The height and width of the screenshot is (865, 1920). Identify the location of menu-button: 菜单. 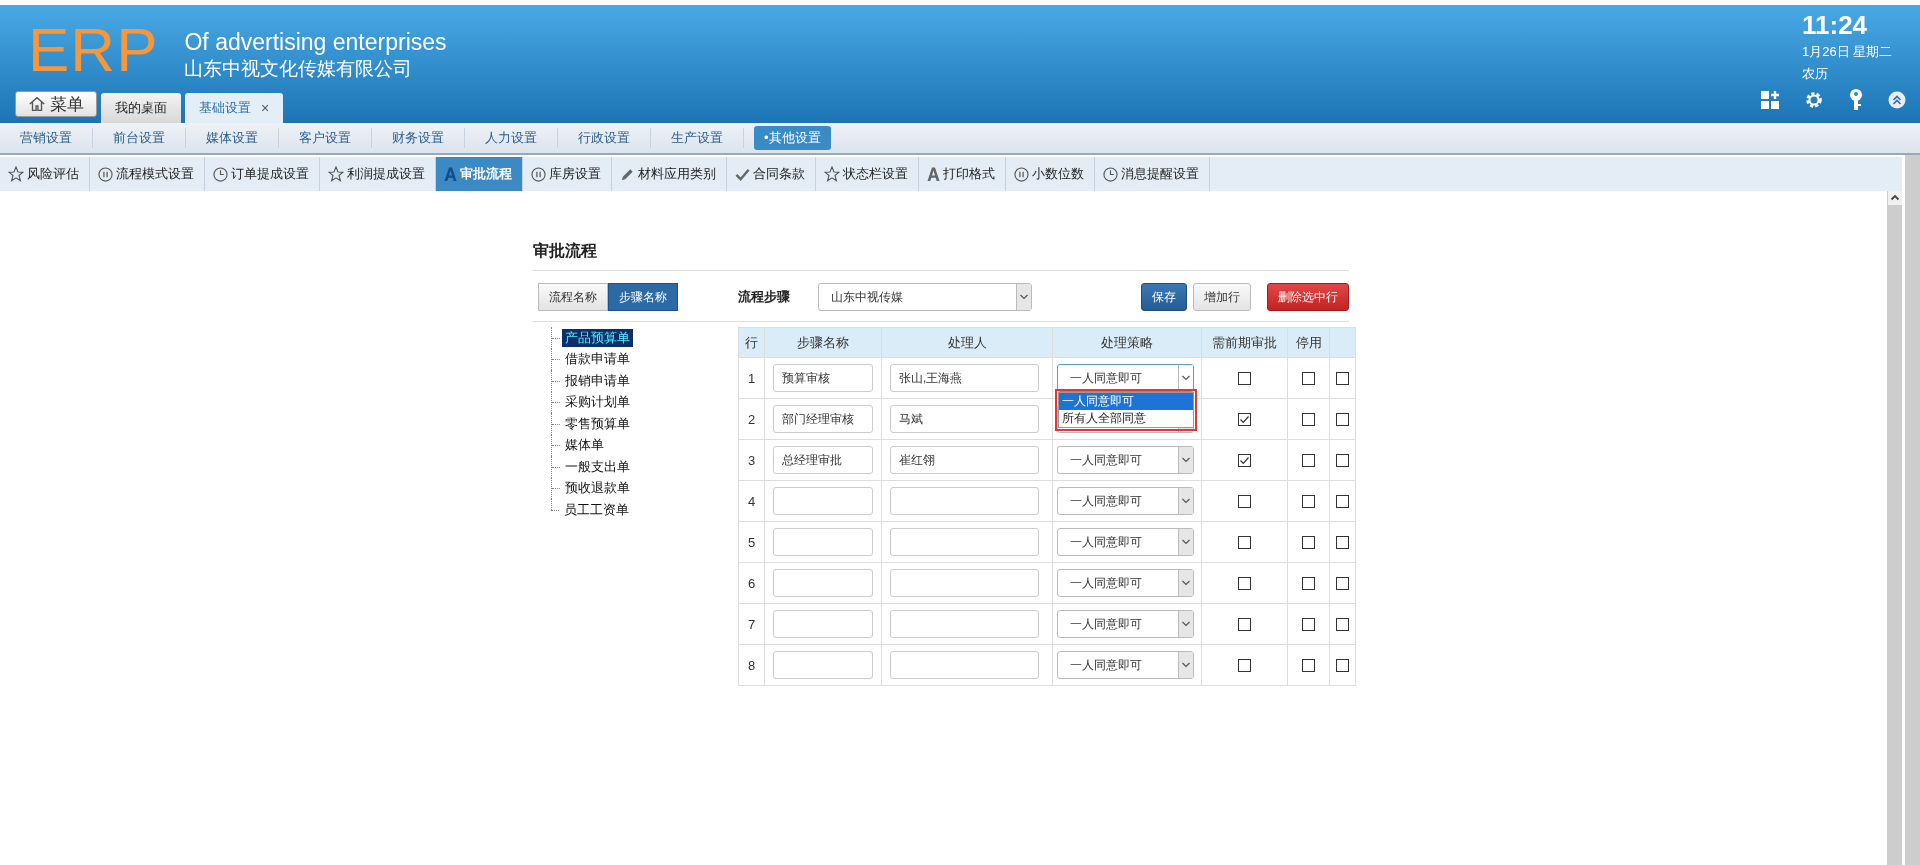
(56, 104).